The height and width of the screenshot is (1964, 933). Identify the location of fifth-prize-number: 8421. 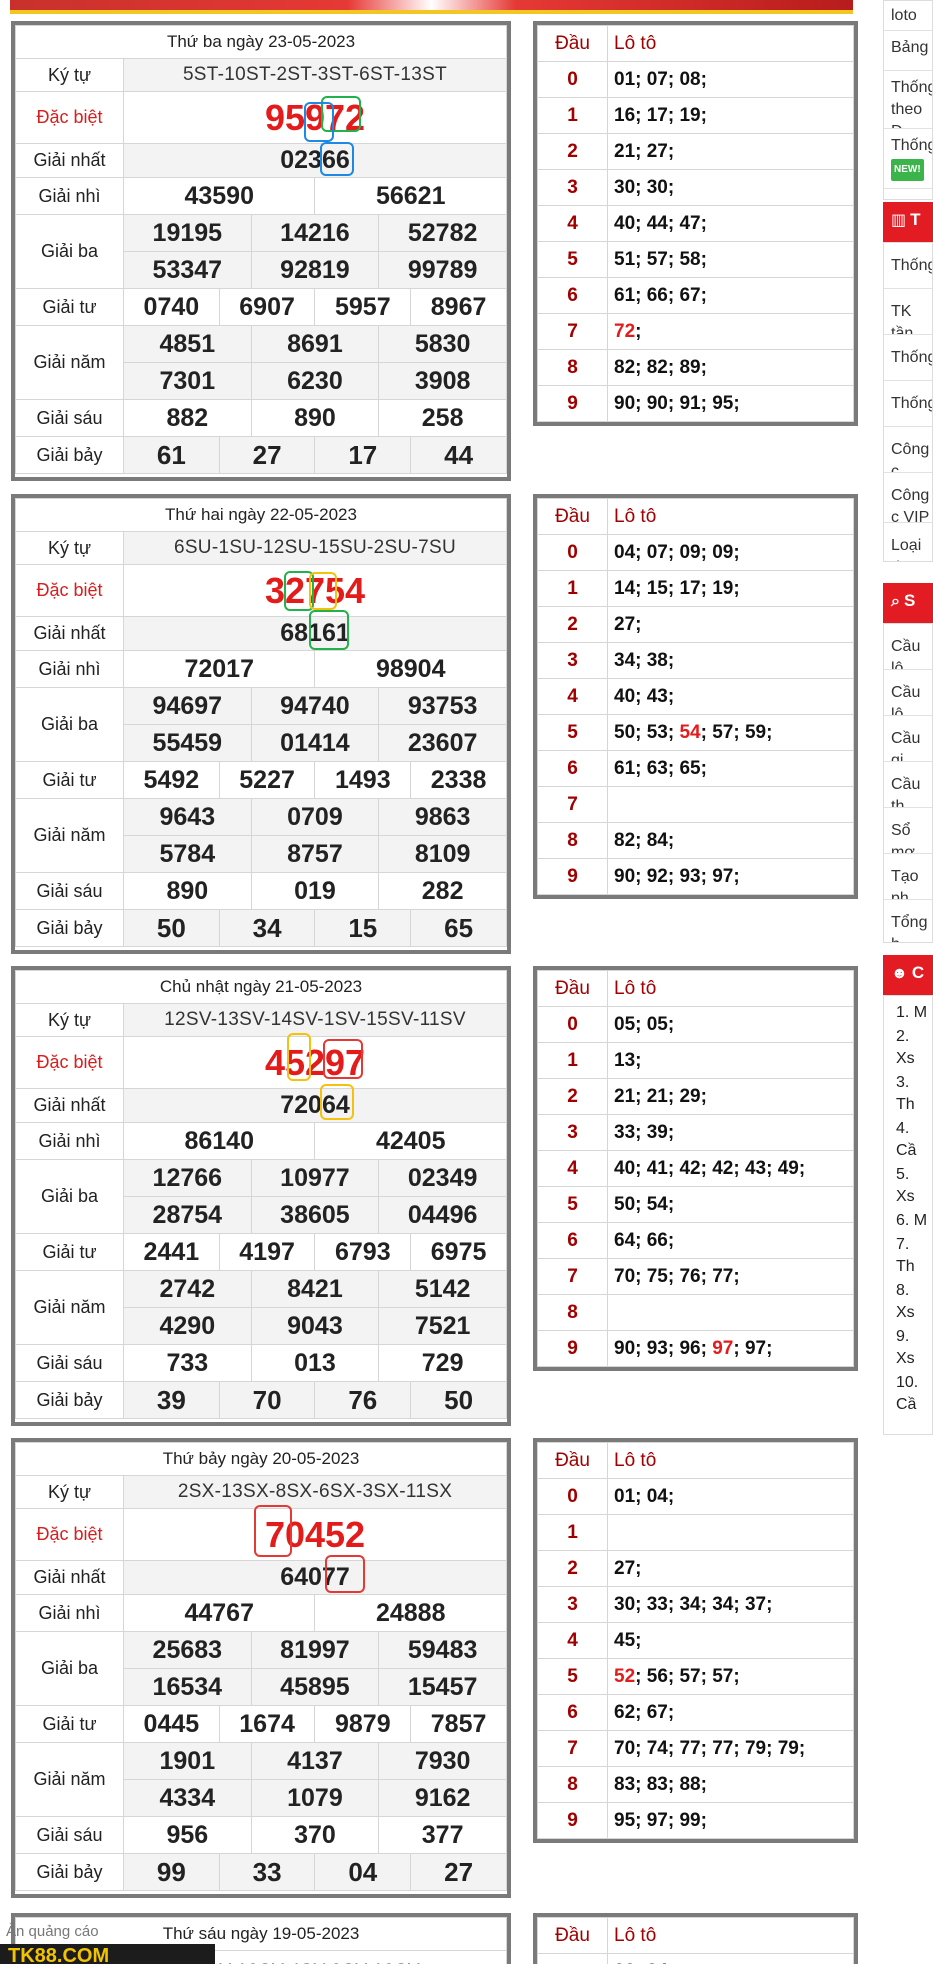
(315, 1289).